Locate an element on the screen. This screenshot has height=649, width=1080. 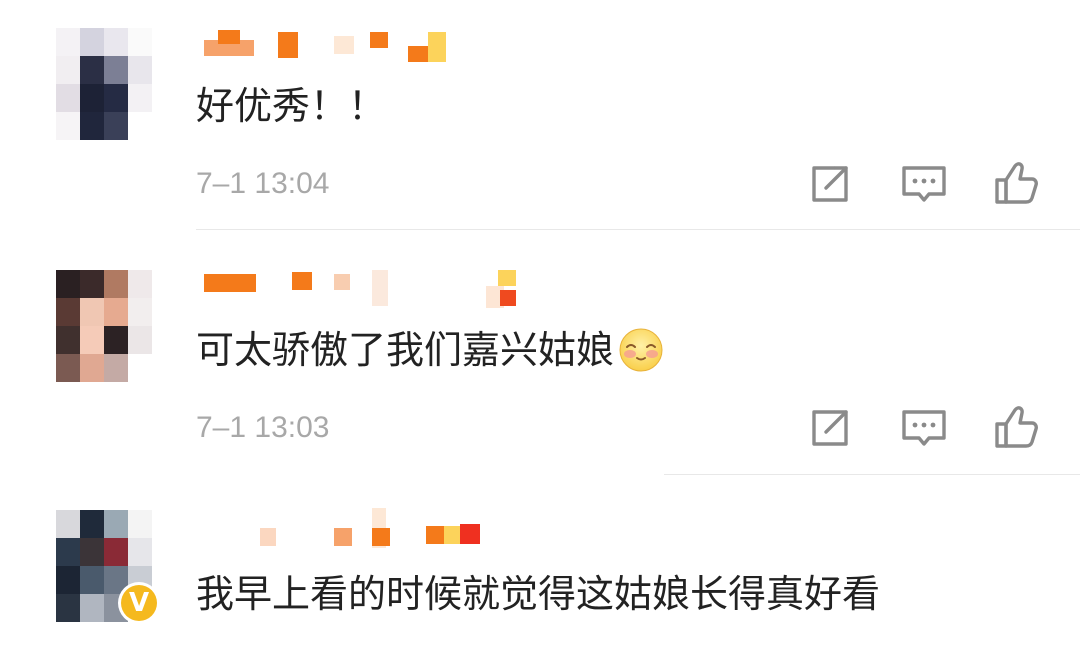
verified-v-label: V is located at coordinates (139, 603).